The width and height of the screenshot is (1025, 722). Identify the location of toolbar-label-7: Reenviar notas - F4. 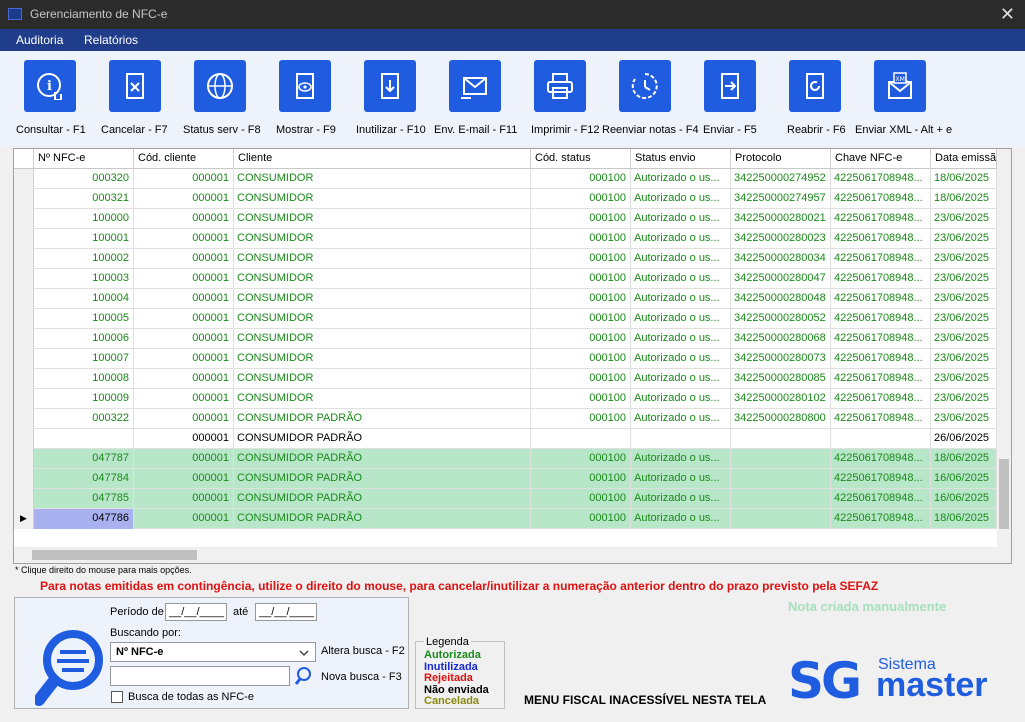
(650, 130).